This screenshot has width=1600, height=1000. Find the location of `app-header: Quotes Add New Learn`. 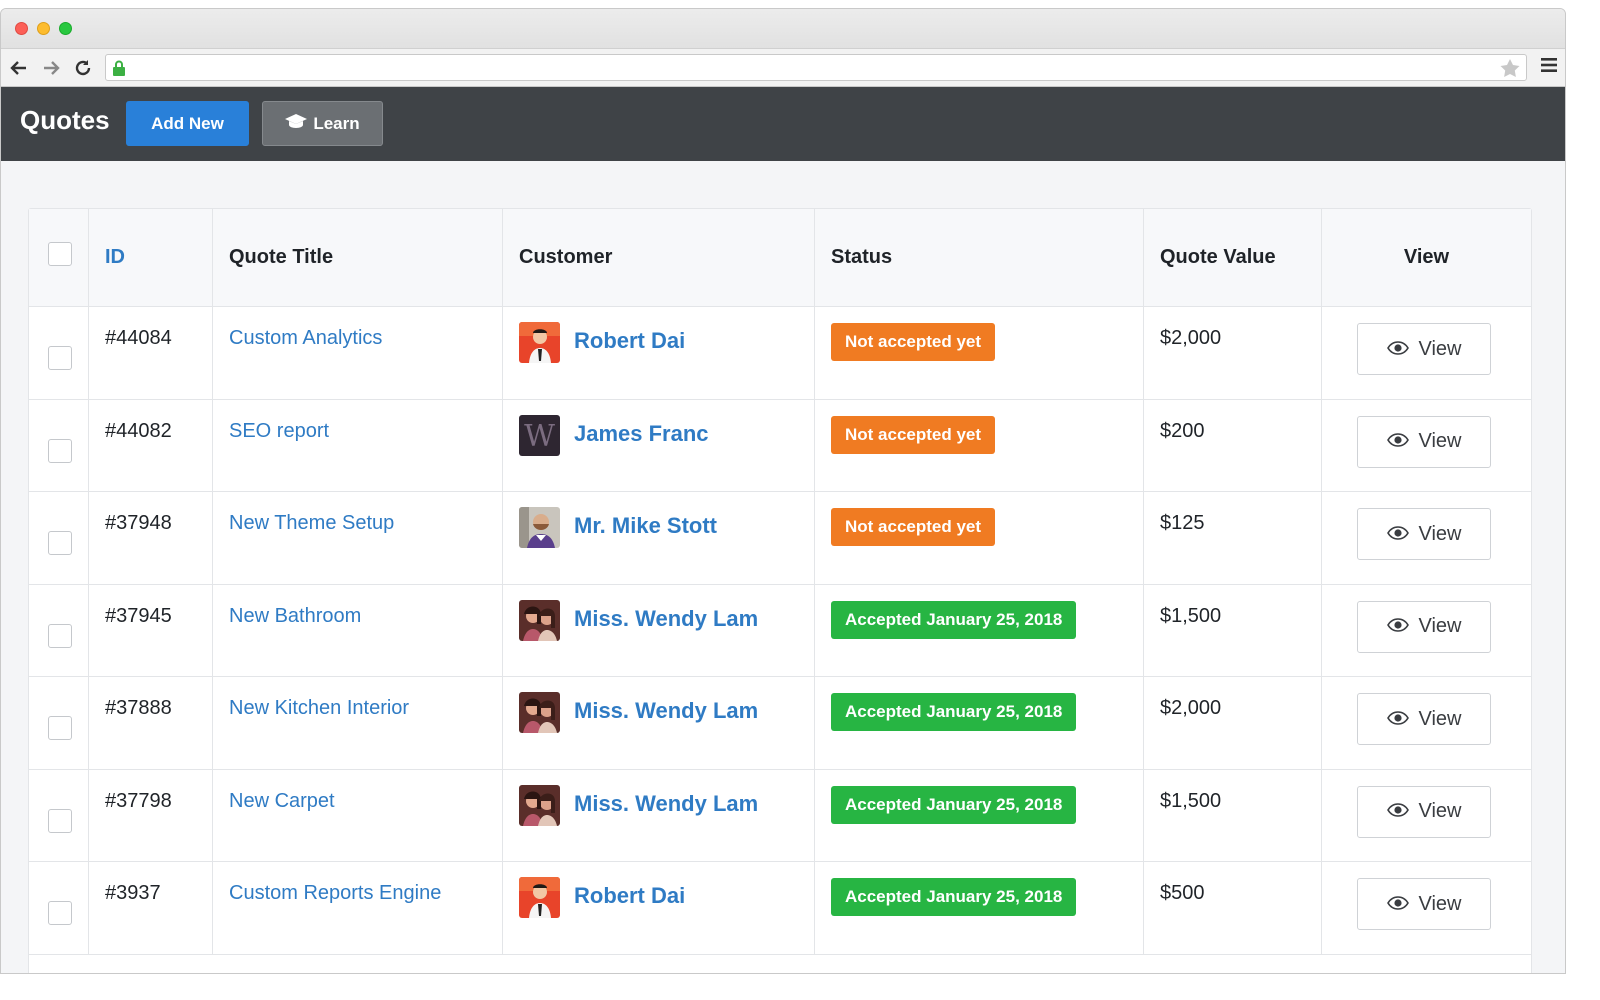

app-header: Quotes Add New Learn is located at coordinates (783, 124).